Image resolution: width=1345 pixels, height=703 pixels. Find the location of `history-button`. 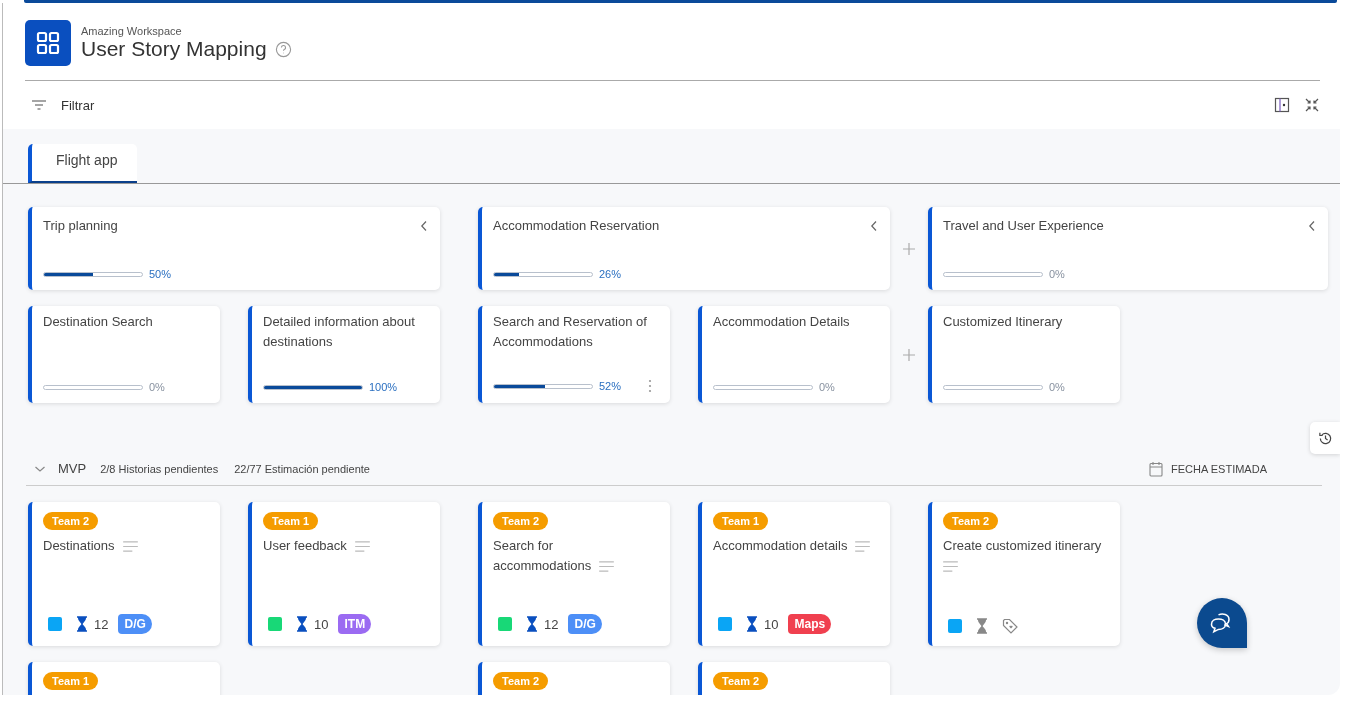

history-button is located at coordinates (1325, 438).